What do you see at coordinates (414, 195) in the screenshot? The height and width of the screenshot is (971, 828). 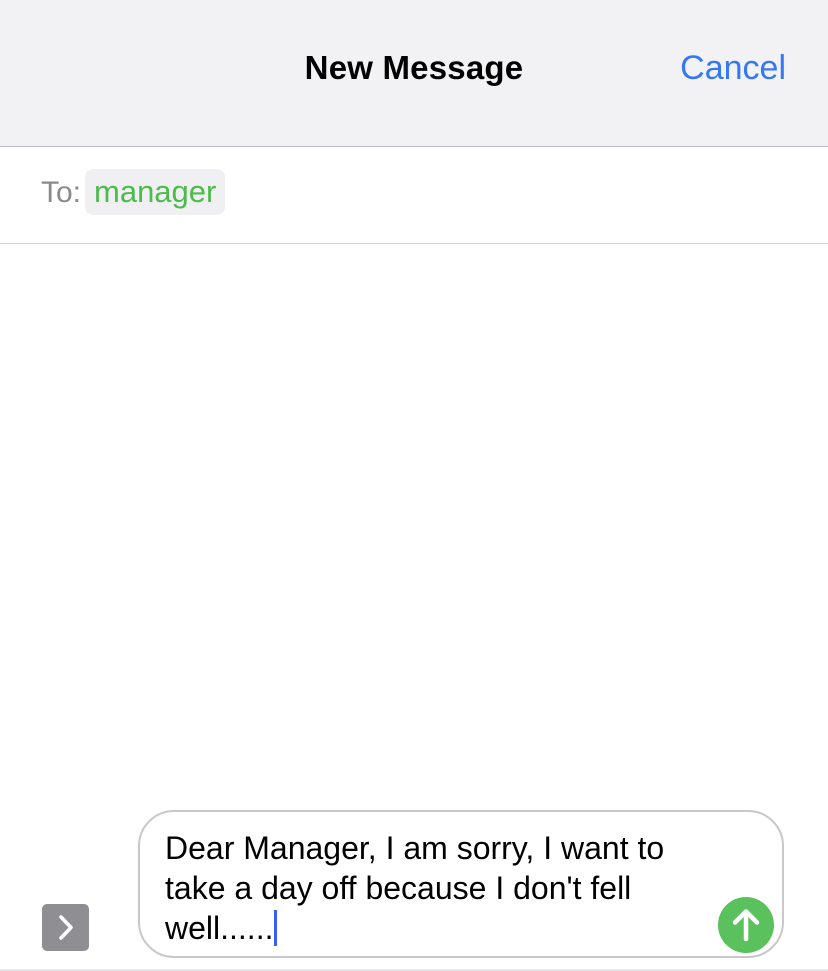 I see `recipient-field: To: manager` at bounding box center [414, 195].